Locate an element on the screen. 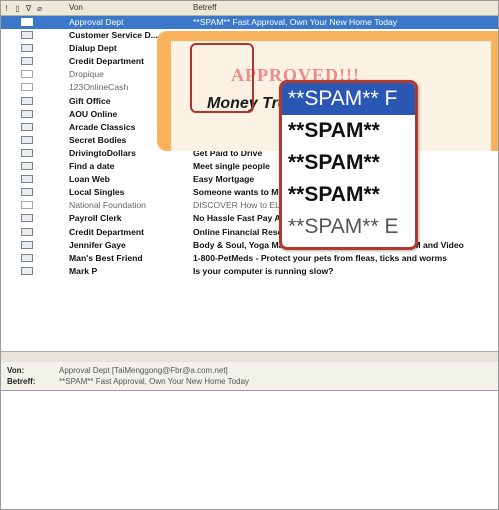 The height and width of the screenshot is (510, 499). message-from: Loan Web is located at coordinates (89, 179).